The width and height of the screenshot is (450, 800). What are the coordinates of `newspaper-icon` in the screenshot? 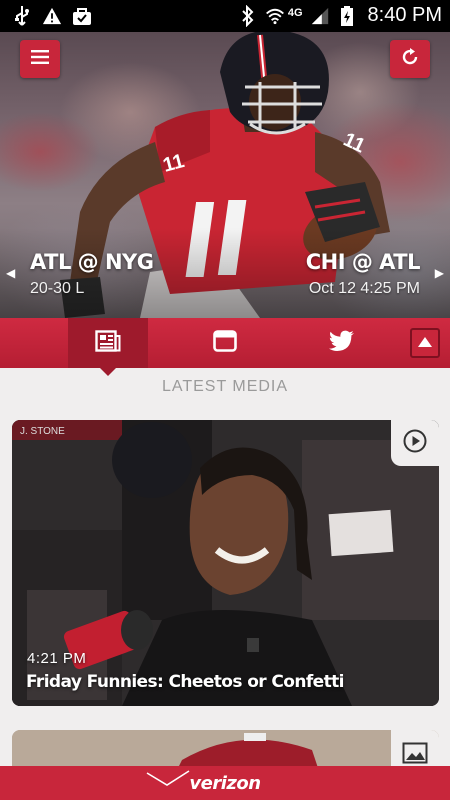 It's located at (108, 343).